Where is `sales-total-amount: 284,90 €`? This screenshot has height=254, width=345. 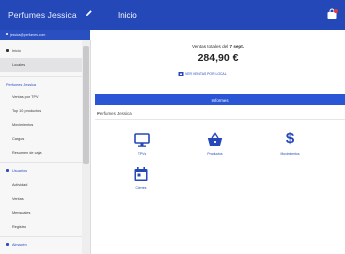 sales-total-amount: 284,90 € is located at coordinates (218, 58).